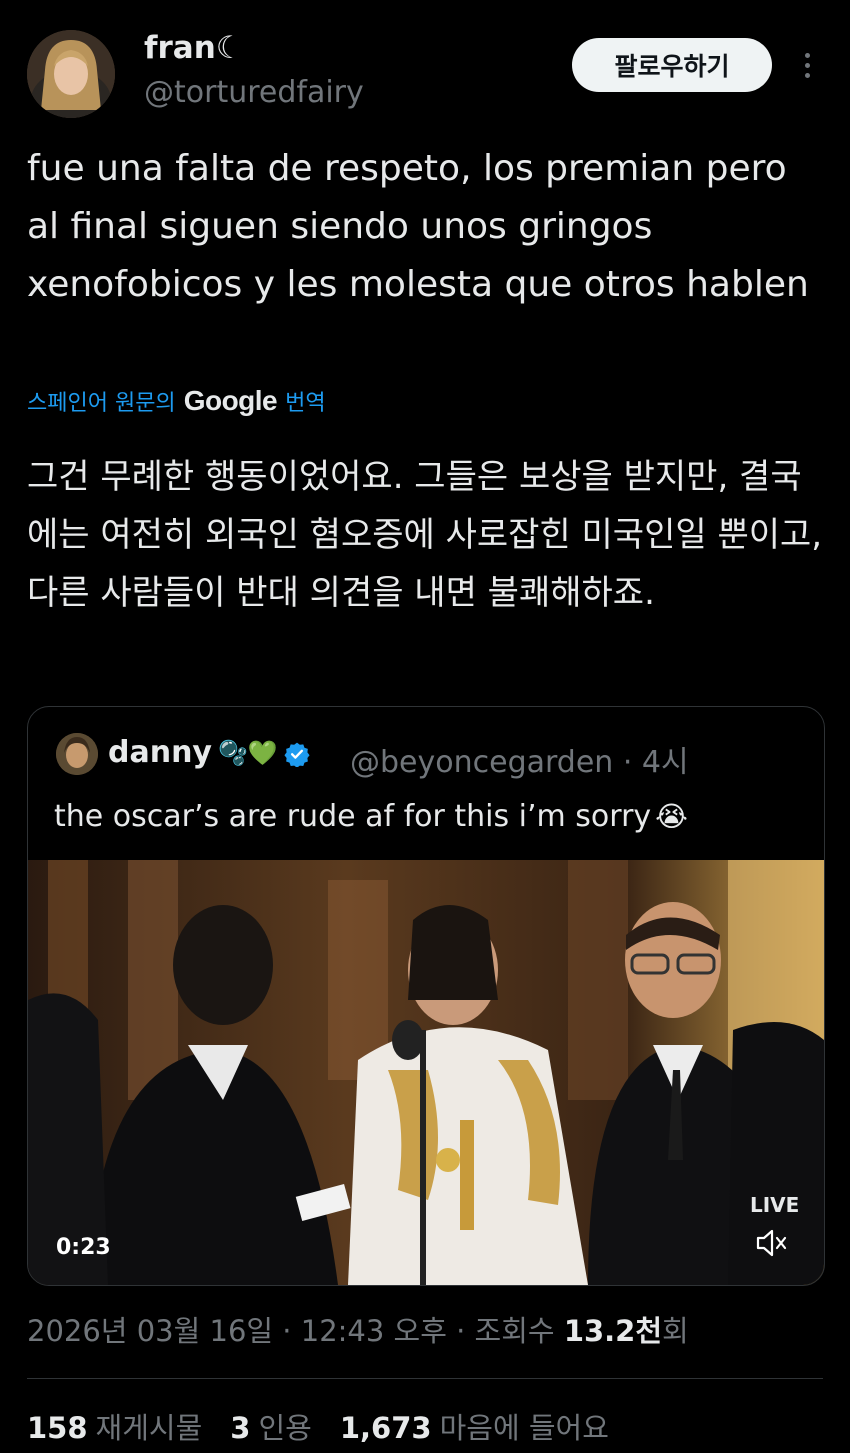  Describe the element at coordinates (240, 1428) in the screenshot. I see `quotes-count: 3` at that location.